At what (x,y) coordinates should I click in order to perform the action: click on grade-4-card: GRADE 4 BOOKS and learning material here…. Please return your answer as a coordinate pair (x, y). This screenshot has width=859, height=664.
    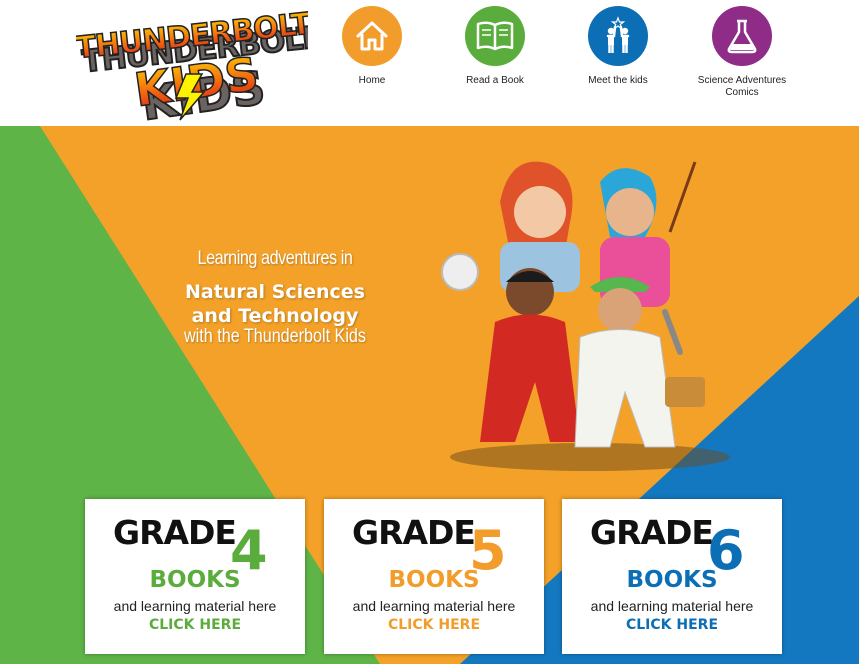
    Looking at the image, I should click on (195, 576).